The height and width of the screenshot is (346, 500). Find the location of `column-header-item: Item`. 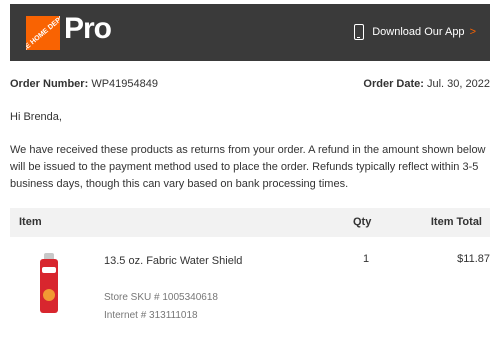

column-header-item: Item is located at coordinates (30, 222).